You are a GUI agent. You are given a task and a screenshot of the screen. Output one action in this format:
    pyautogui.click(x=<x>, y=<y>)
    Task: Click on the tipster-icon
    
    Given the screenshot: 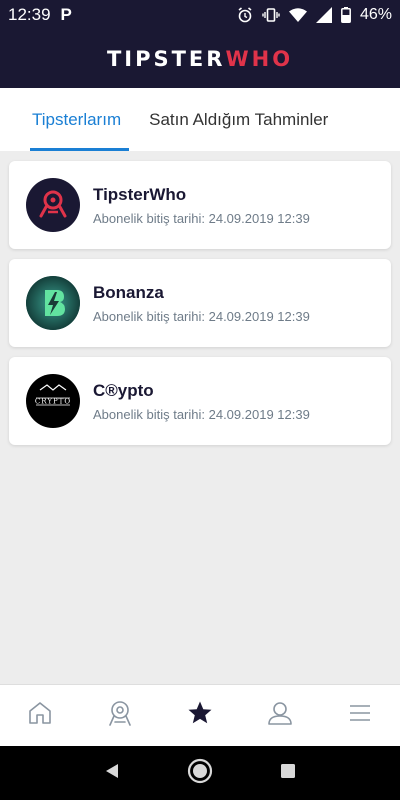 What is the action you would take?
    pyautogui.click(x=120, y=715)
    